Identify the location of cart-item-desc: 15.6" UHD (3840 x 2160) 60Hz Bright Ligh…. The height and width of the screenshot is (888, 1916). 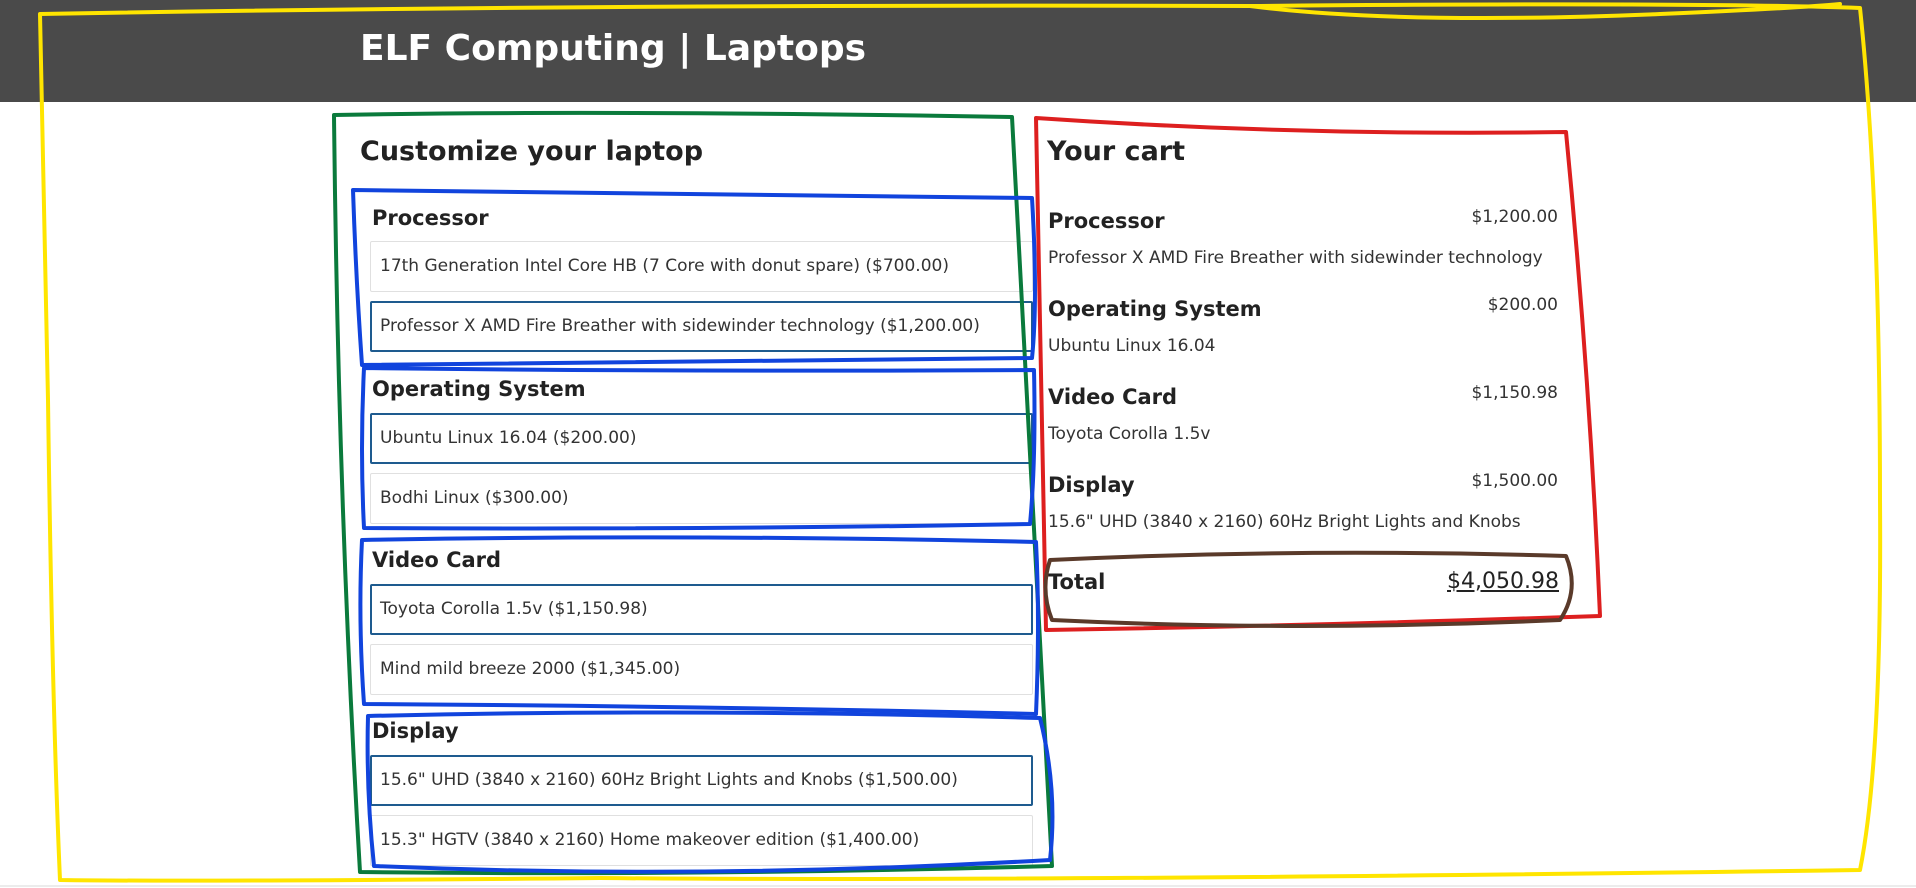
(1284, 522).